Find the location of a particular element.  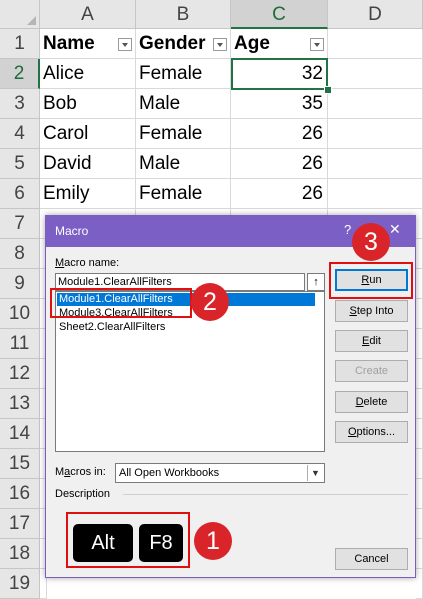

cell-d18 is located at coordinates (419, 554).